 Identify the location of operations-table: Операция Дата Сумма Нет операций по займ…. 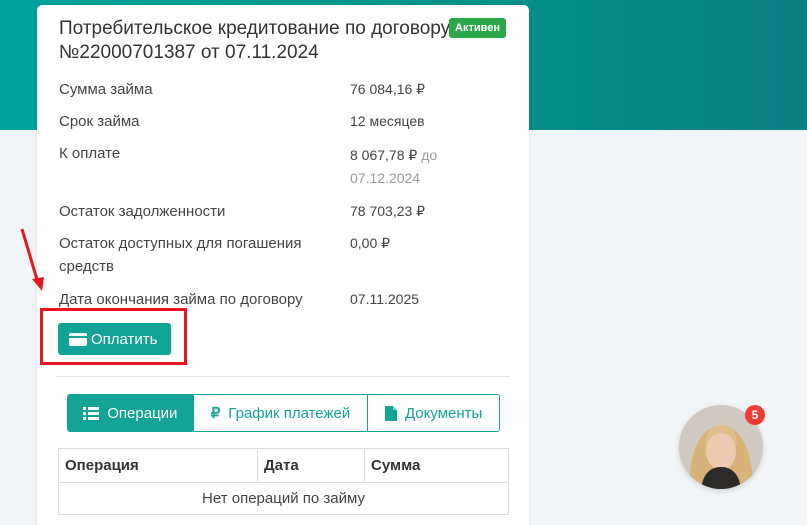
(283, 481).